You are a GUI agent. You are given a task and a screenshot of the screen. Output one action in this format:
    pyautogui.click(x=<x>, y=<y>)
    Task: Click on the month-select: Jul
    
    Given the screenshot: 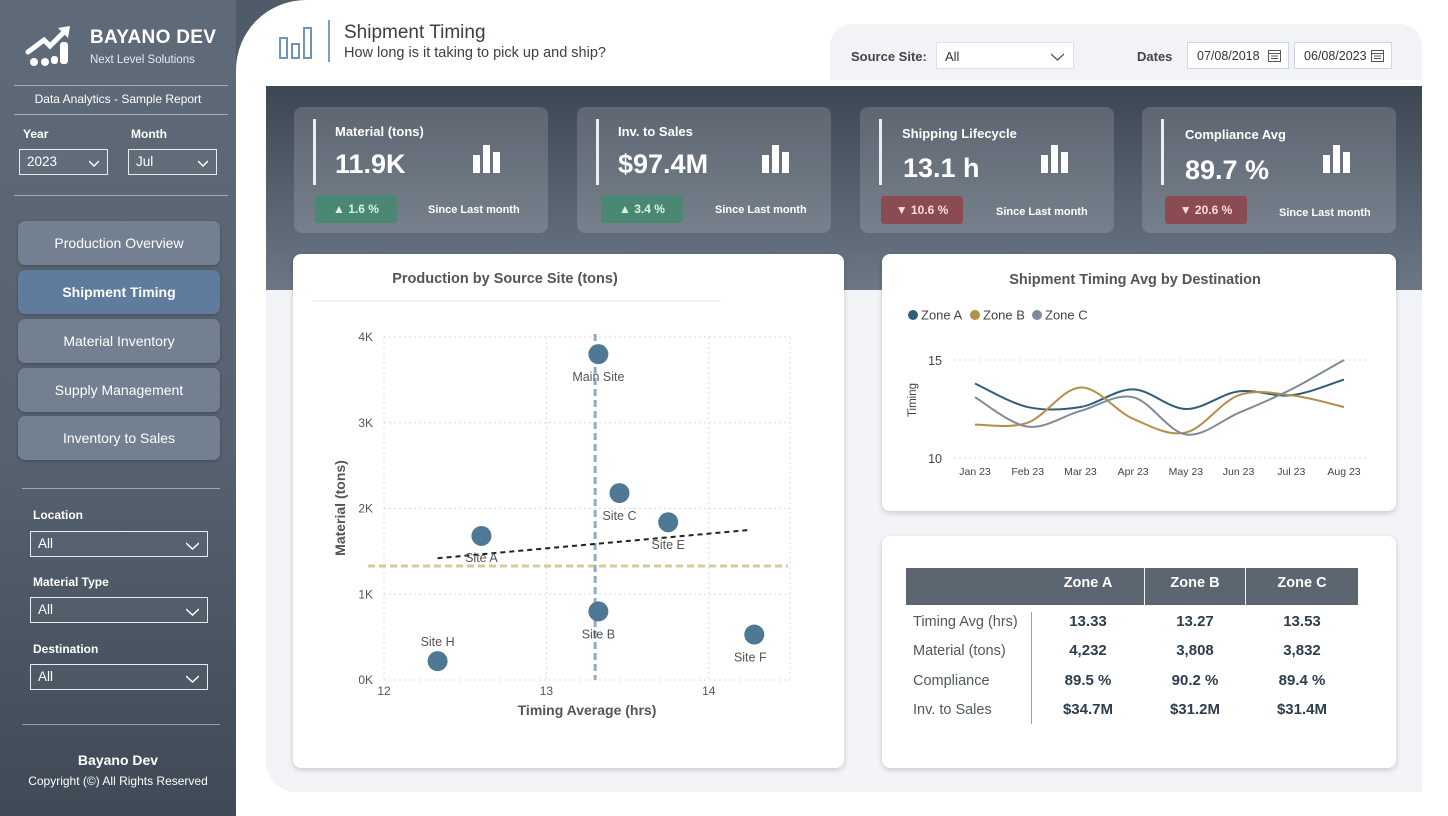 What is the action you would take?
    pyautogui.click(x=172, y=162)
    